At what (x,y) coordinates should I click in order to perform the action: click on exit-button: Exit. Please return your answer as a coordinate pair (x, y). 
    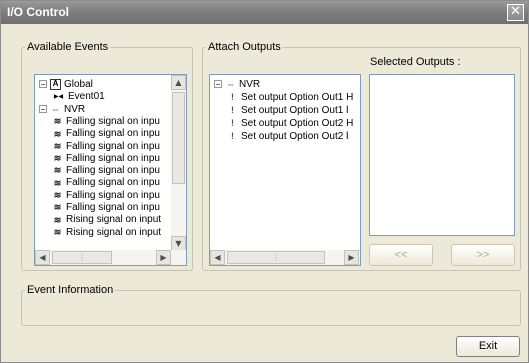
    Looking at the image, I should click on (488, 346).